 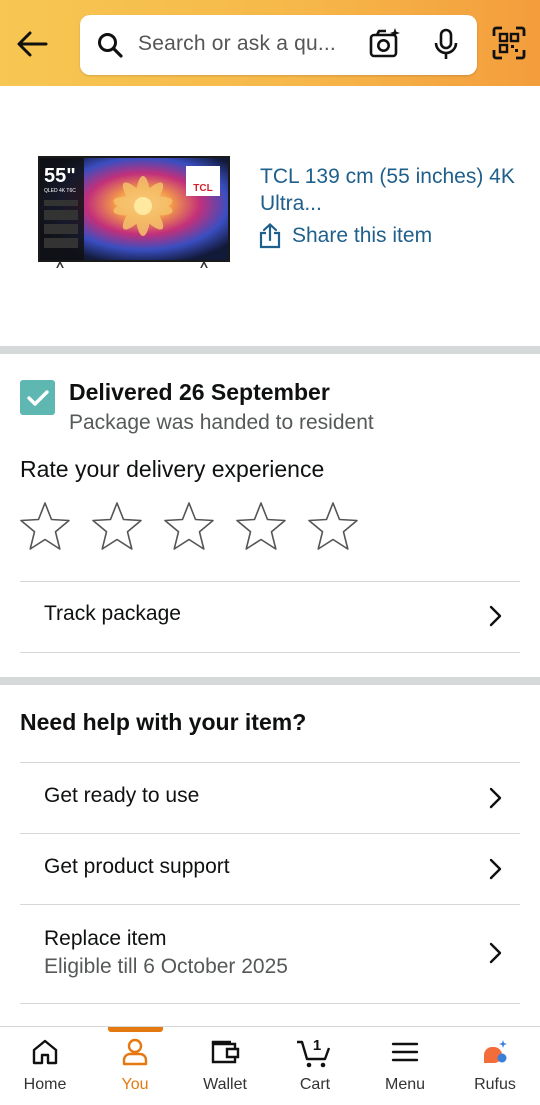 What do you see at coordinates (405, 1052) in the screenshot?
I see `menu-icon` at bounding box center [405, 1052].